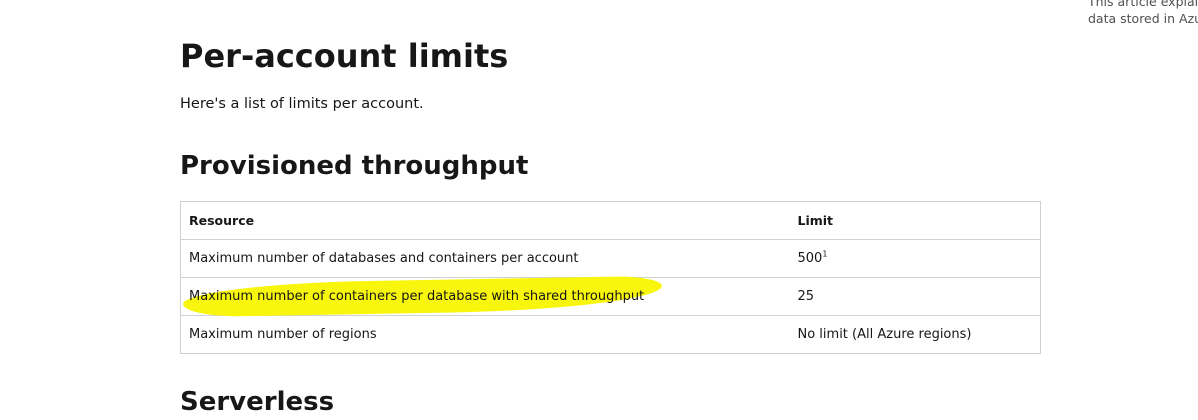 The image size is (1198, 420). What do you see at coordinates (354, 166) in the screenshot?
I see `section-heading-provisioned-throughput: Provisioned throughput` at bounding box center [354, 166].